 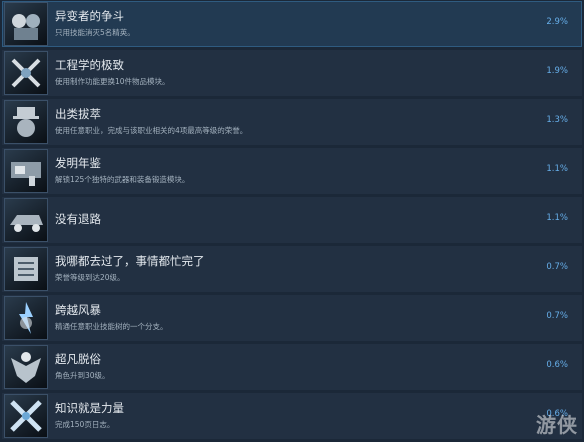 What do you see at coordinates (26, 122) in the screenshot?
I see `top-hat-skull-icon` at bounding box center [26, 122].